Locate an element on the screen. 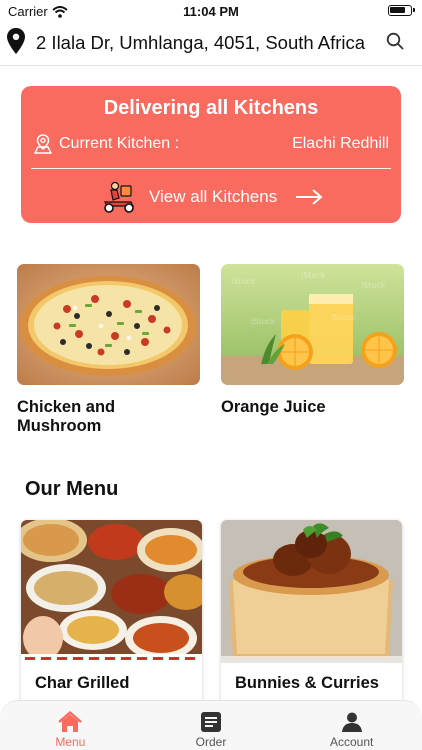 This screenshot has height=750, width=422. status-bar: Carrier 11:04 PM is located at coordinates (211, 11).